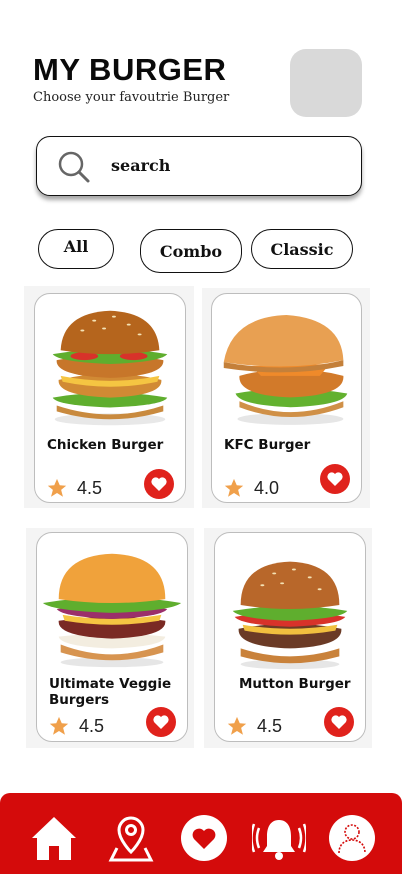 This screenshot has width=402, height=874. I want to click on page-subtitle: Choose your favoutrie Burger, so click(131, 97).